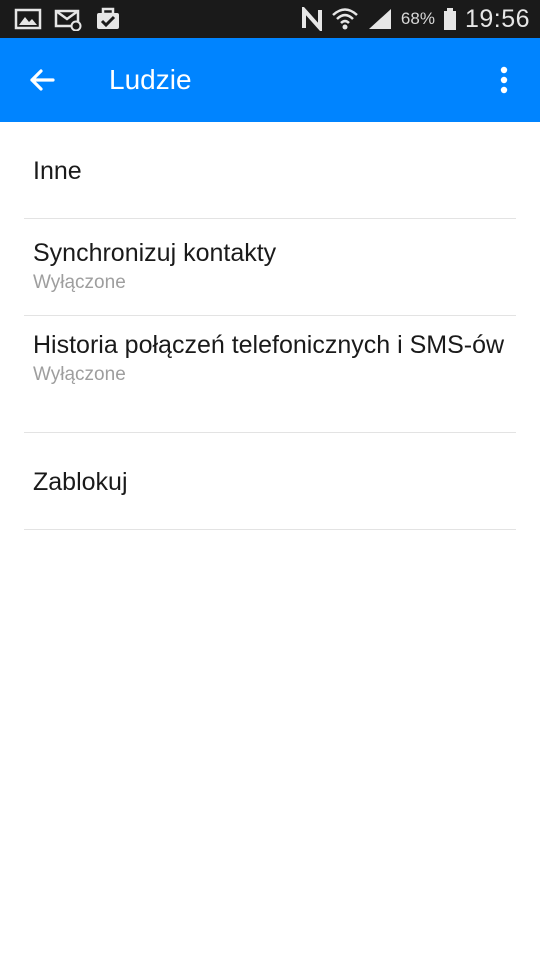 This screenshot has height=960, width=540. I want to click on back-button, so click(42, 80).